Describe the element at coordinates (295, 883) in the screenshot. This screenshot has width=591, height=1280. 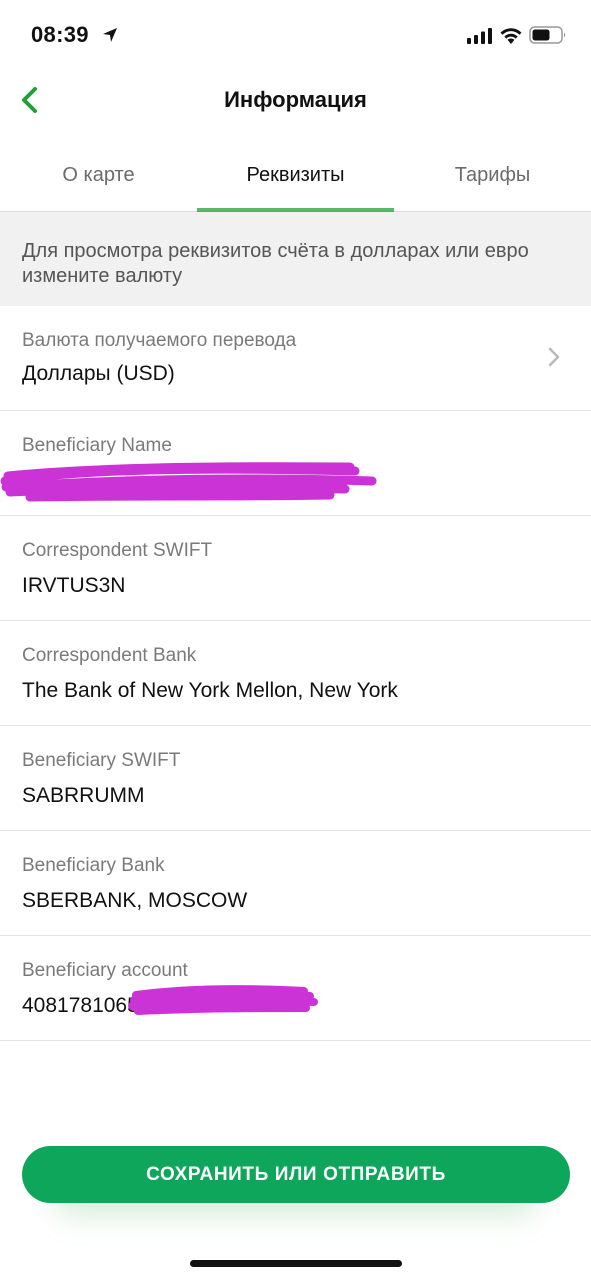
I see `beneficiary-bank-row: Beneficiary Bank SBERBANK, MOSCOW` at that location.